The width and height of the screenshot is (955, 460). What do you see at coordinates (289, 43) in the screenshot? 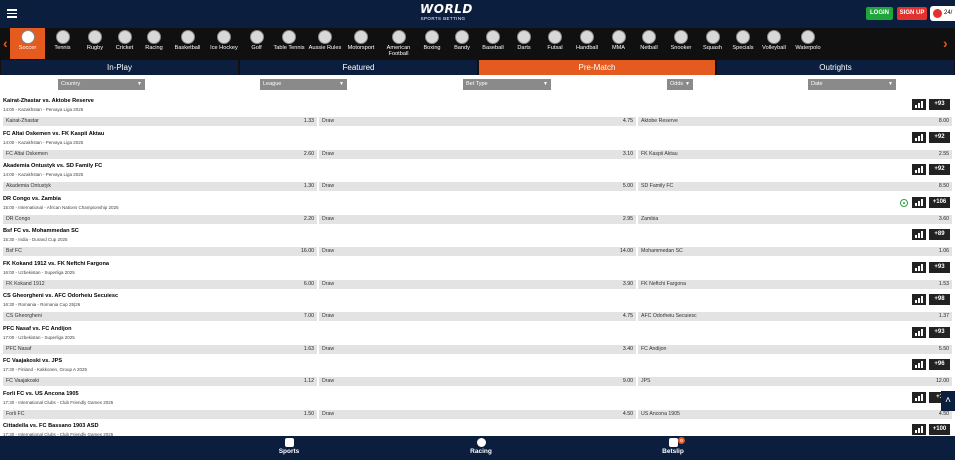
I see `sport-item-table-tennis: Table Tennis` at bounding box center [289, 43].